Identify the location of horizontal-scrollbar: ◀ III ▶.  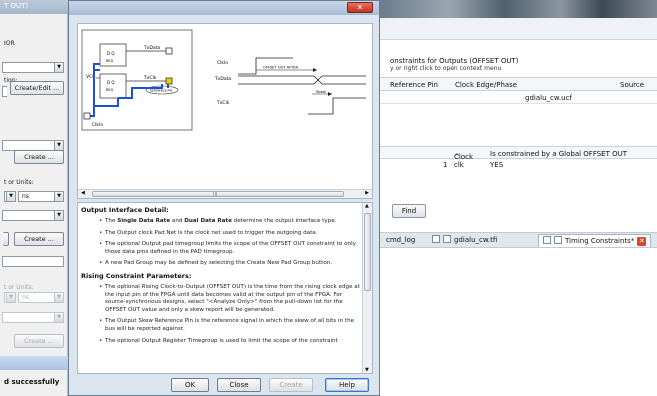
(225, 193).